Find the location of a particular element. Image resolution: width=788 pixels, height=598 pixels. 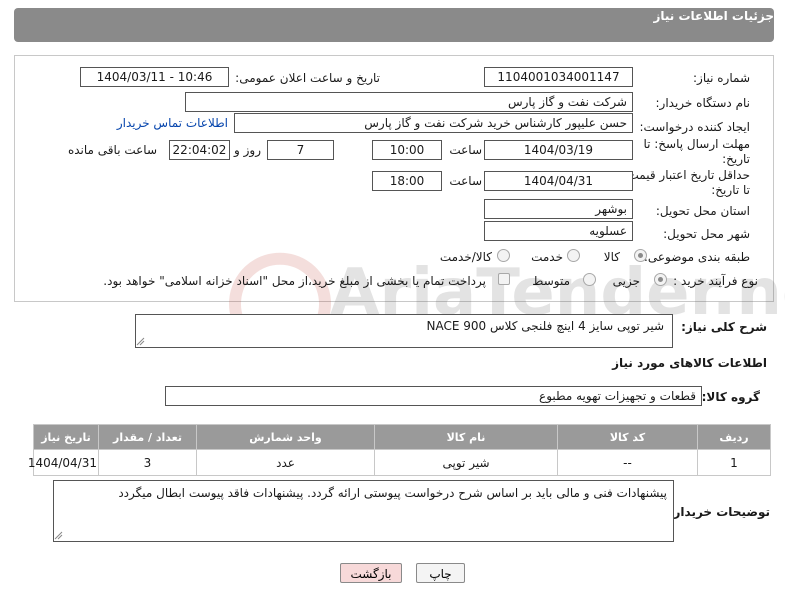

col-unit: واحد شمارش is located at coordinates (285, 437).